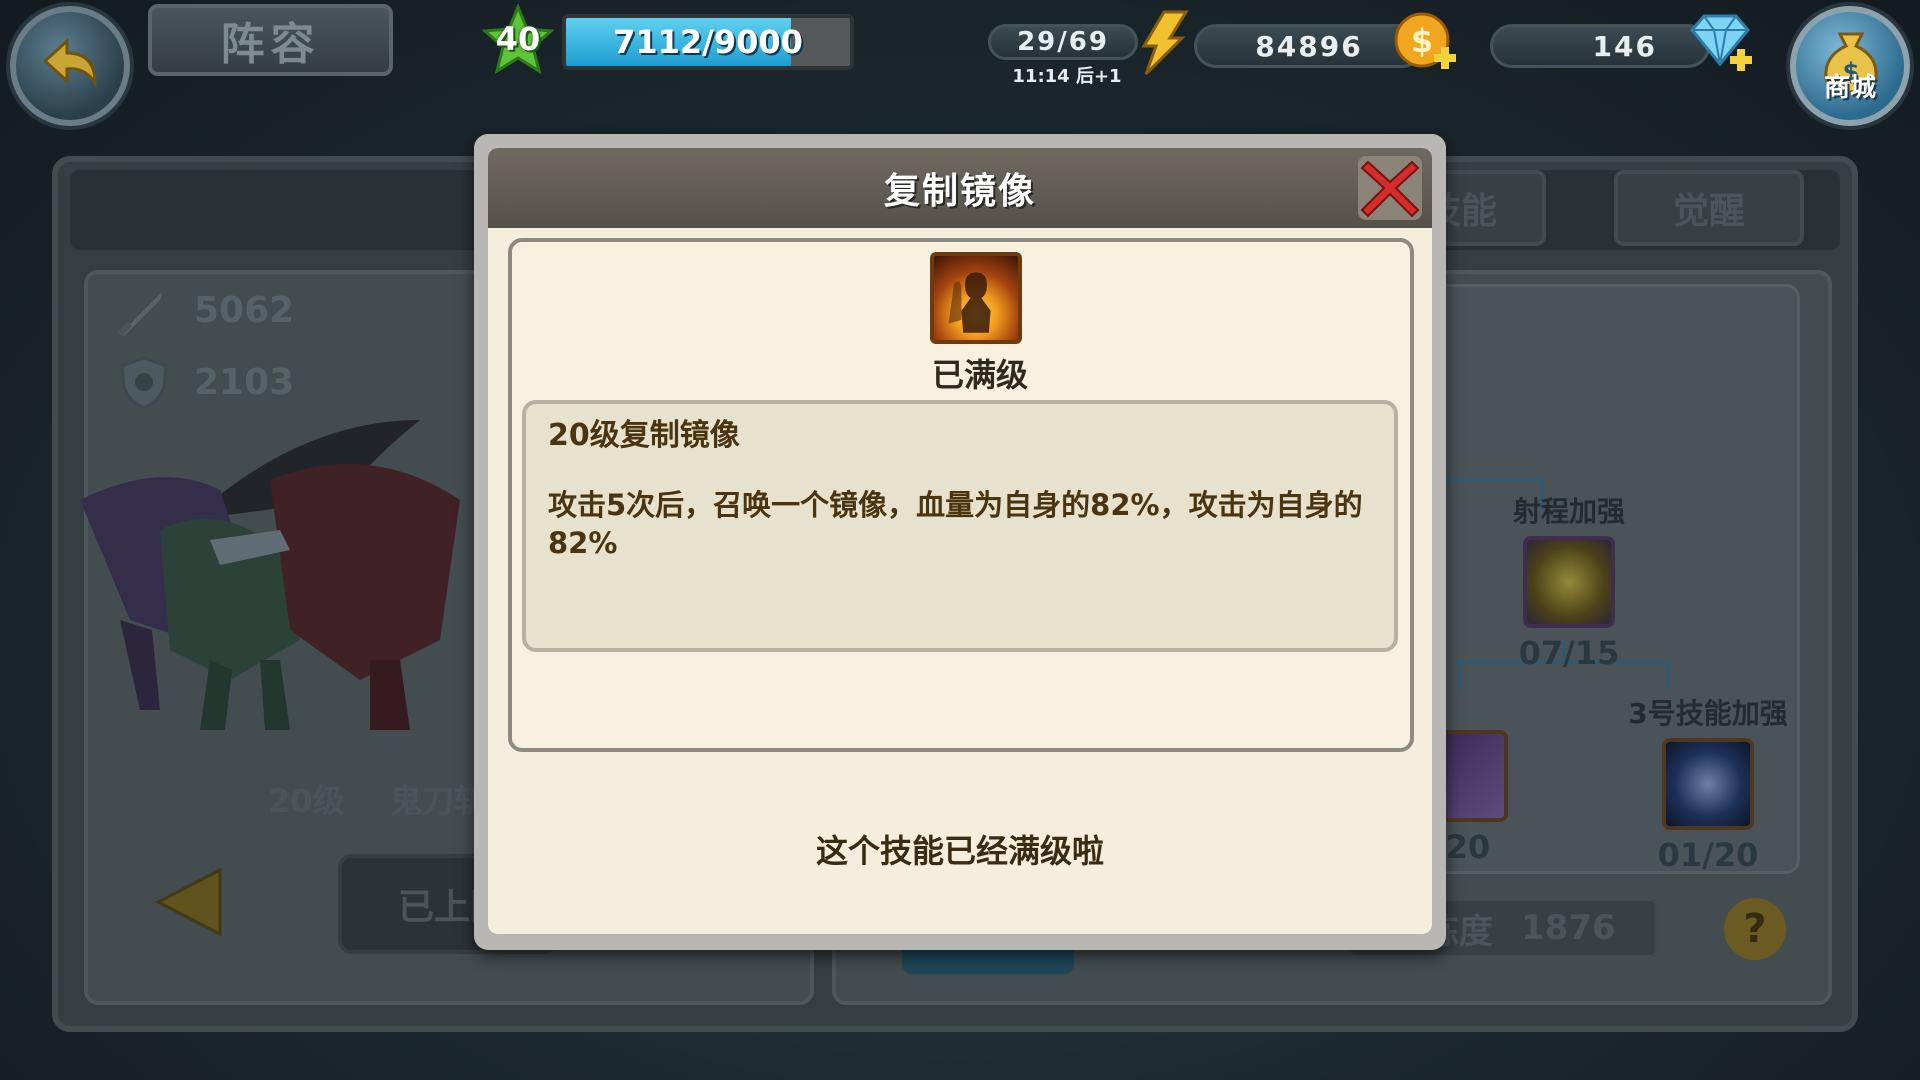  What do you see at coordinates (1720, 43) in the screenshot?
I see `diamond-plus-icon` at bounding box center [1720, 43].